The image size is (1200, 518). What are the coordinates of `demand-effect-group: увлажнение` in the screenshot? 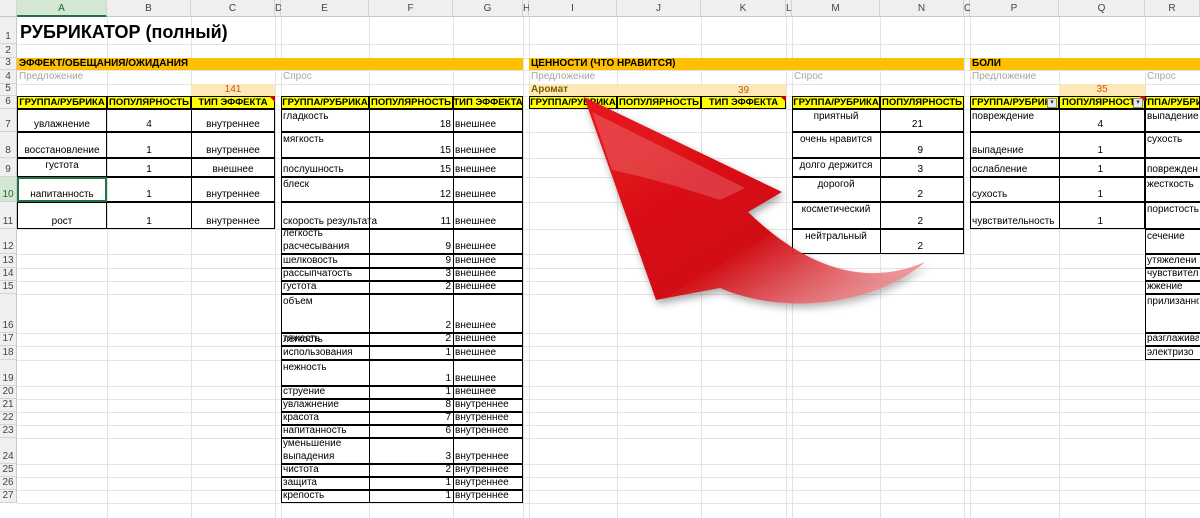 It's located at (311, 404).